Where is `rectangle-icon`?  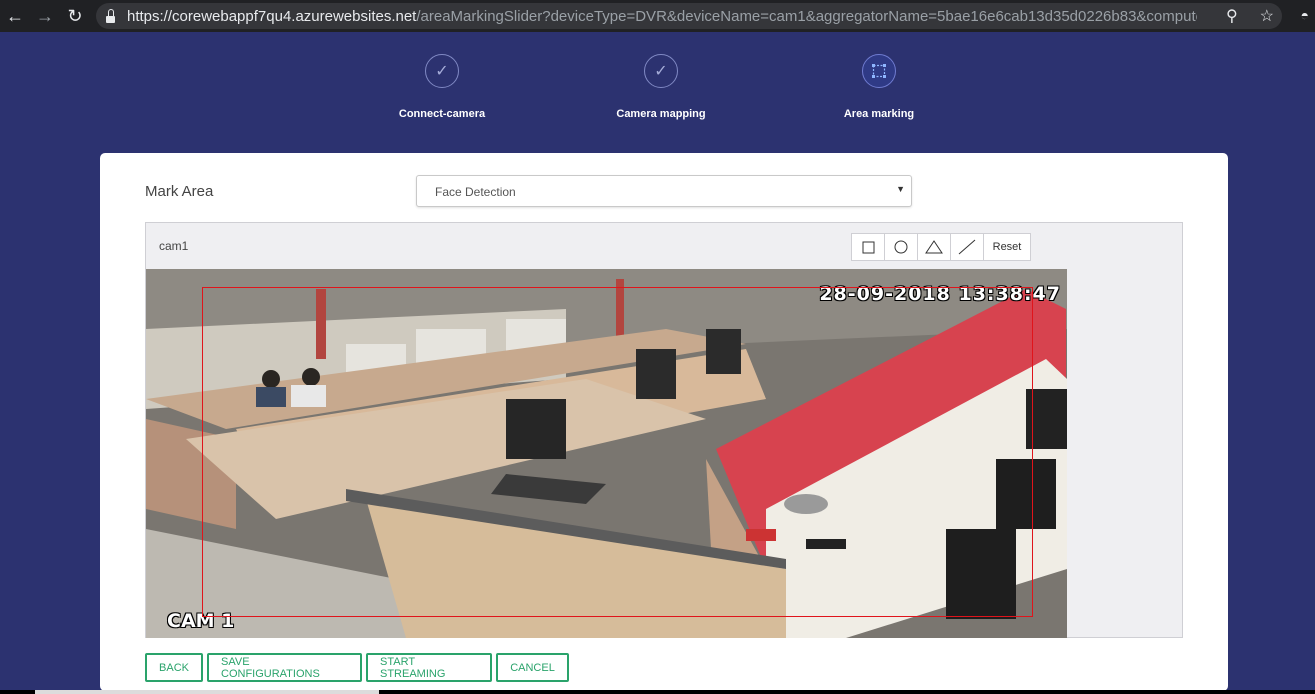 rectangle-icon is located at coordinates (868, 247).